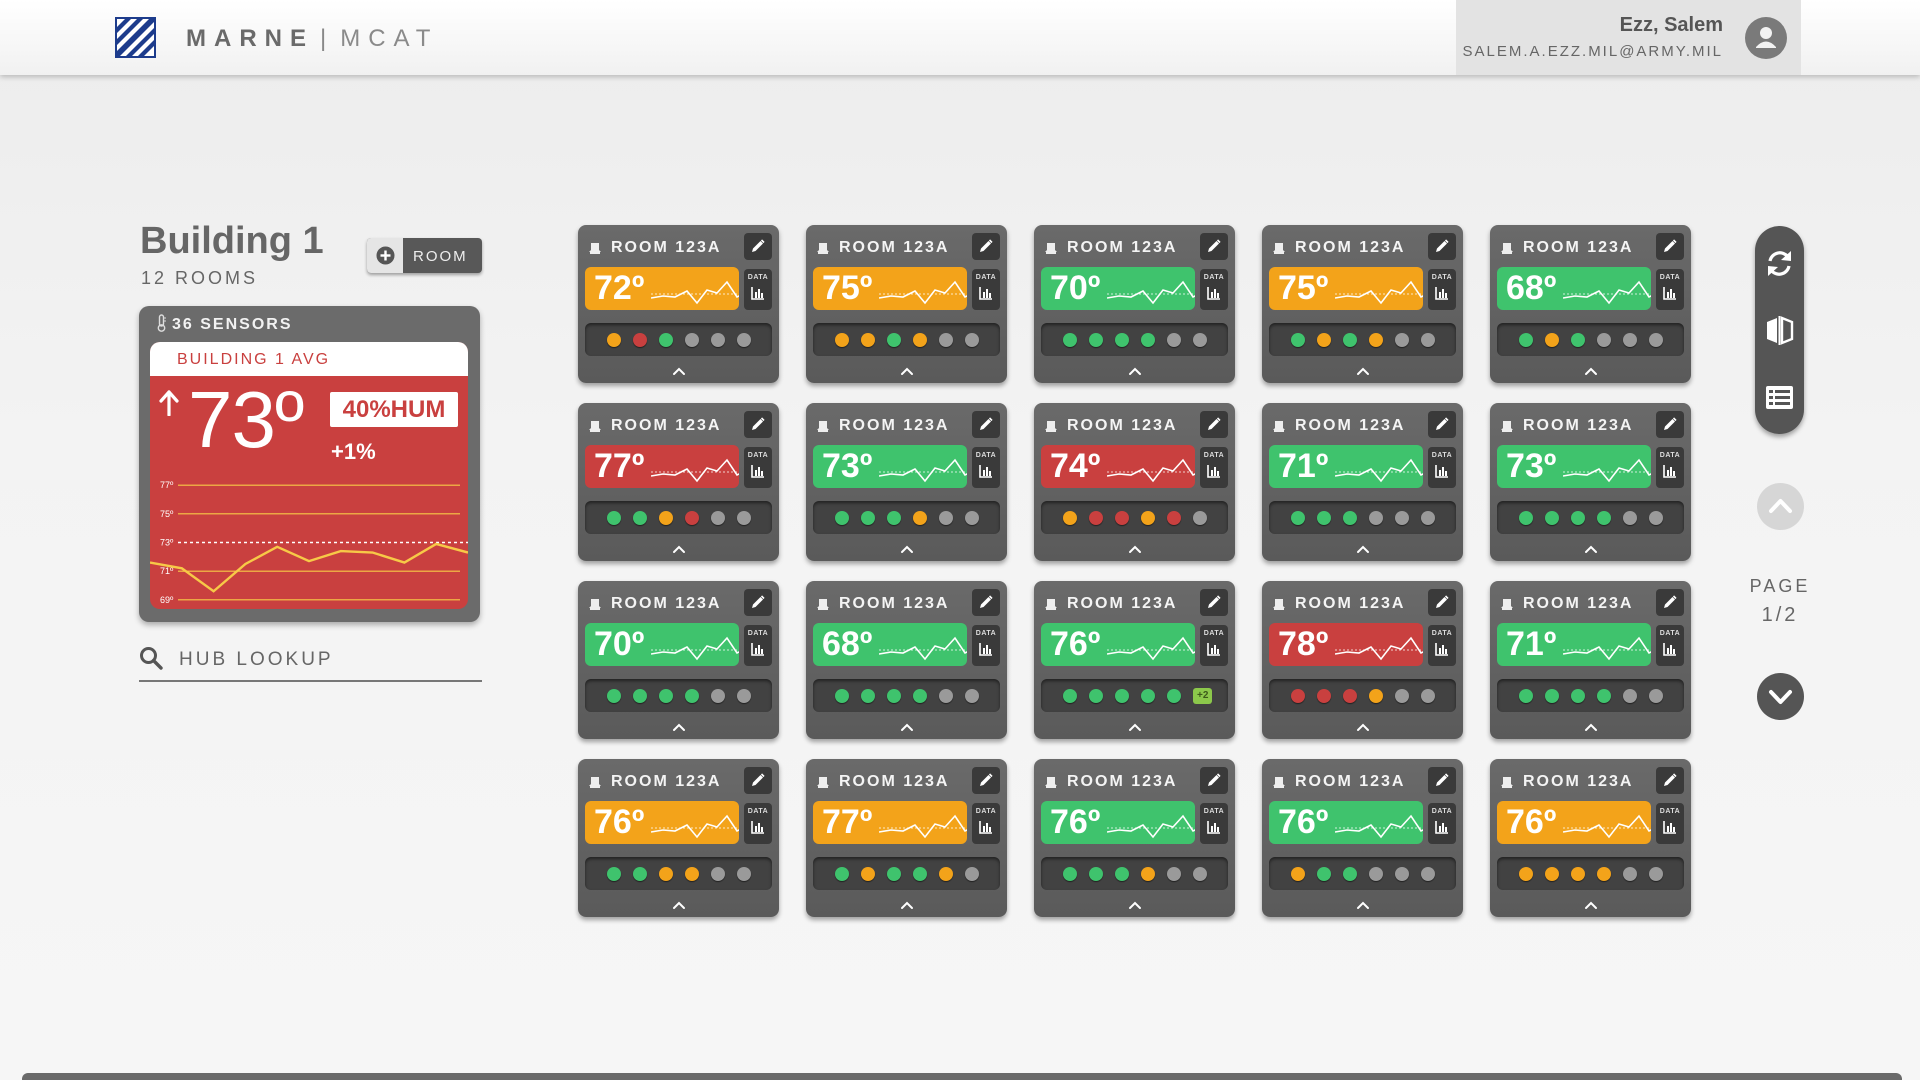  What do you see at coordinates (135, 37) in the screenshot?
I see `marne-logo-icon` at bounding box center [135, 37].